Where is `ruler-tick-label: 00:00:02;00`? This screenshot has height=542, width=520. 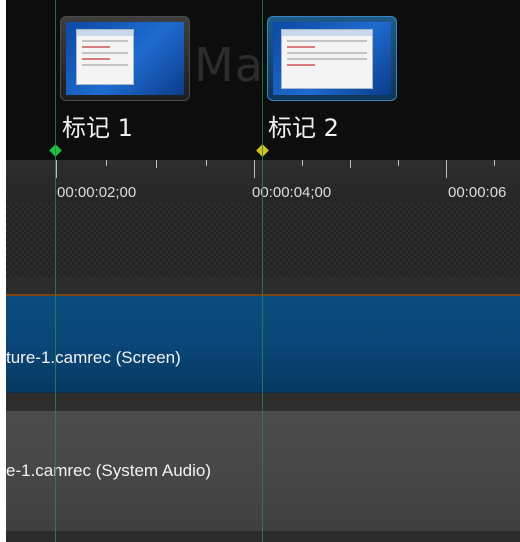
ruler-tick-label: 00:00:02;00 is located at coordinates (97, 192).